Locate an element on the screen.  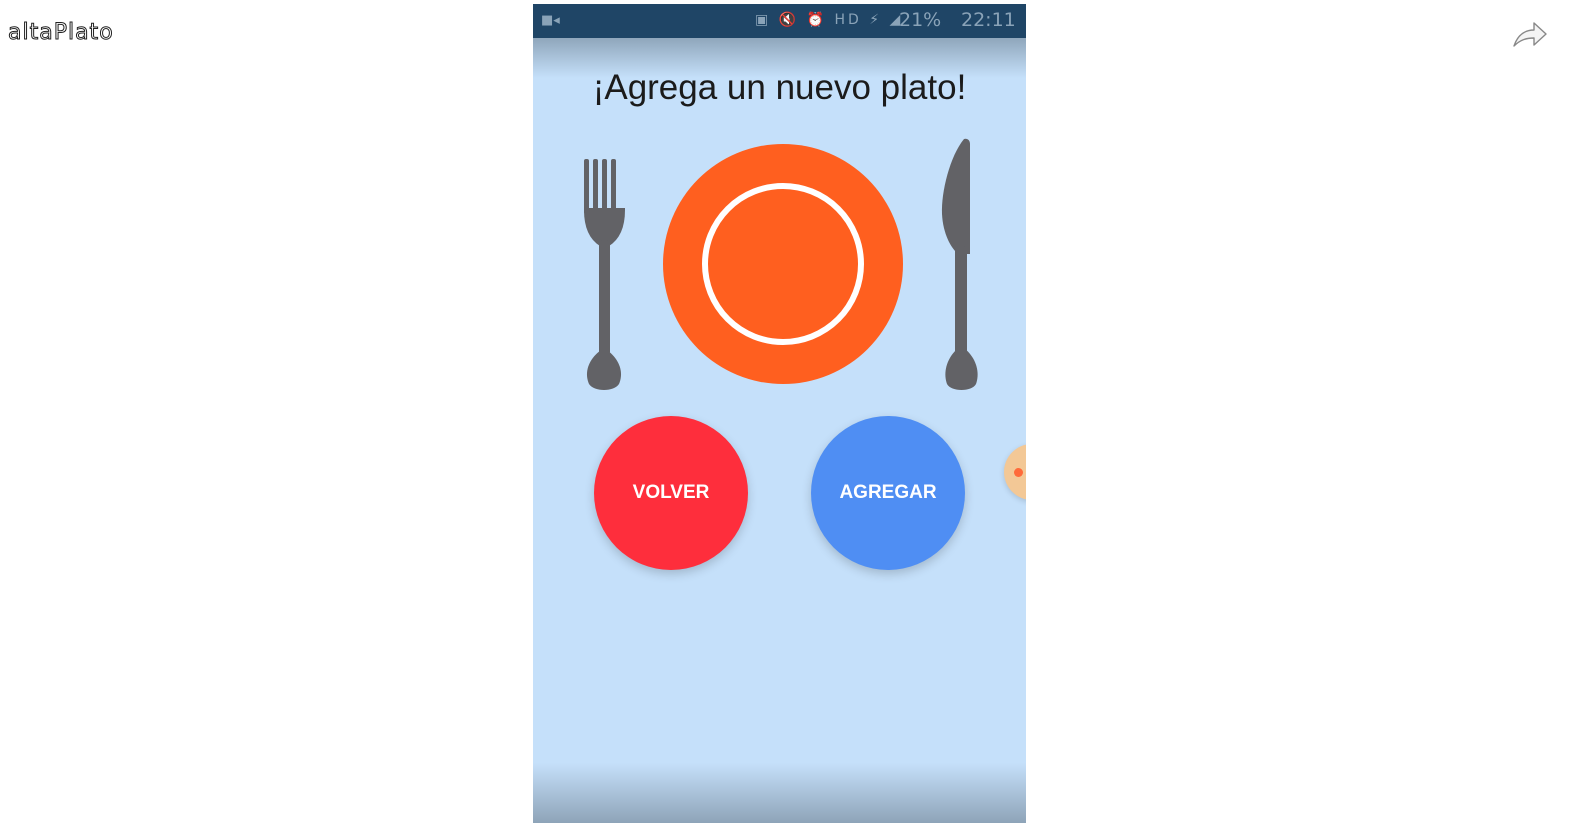
status-bar: ■◂ ▣ 🔇 ⏰ HD ⚡ ◢ 21% 22:11 is located at coordinates (779, 21).